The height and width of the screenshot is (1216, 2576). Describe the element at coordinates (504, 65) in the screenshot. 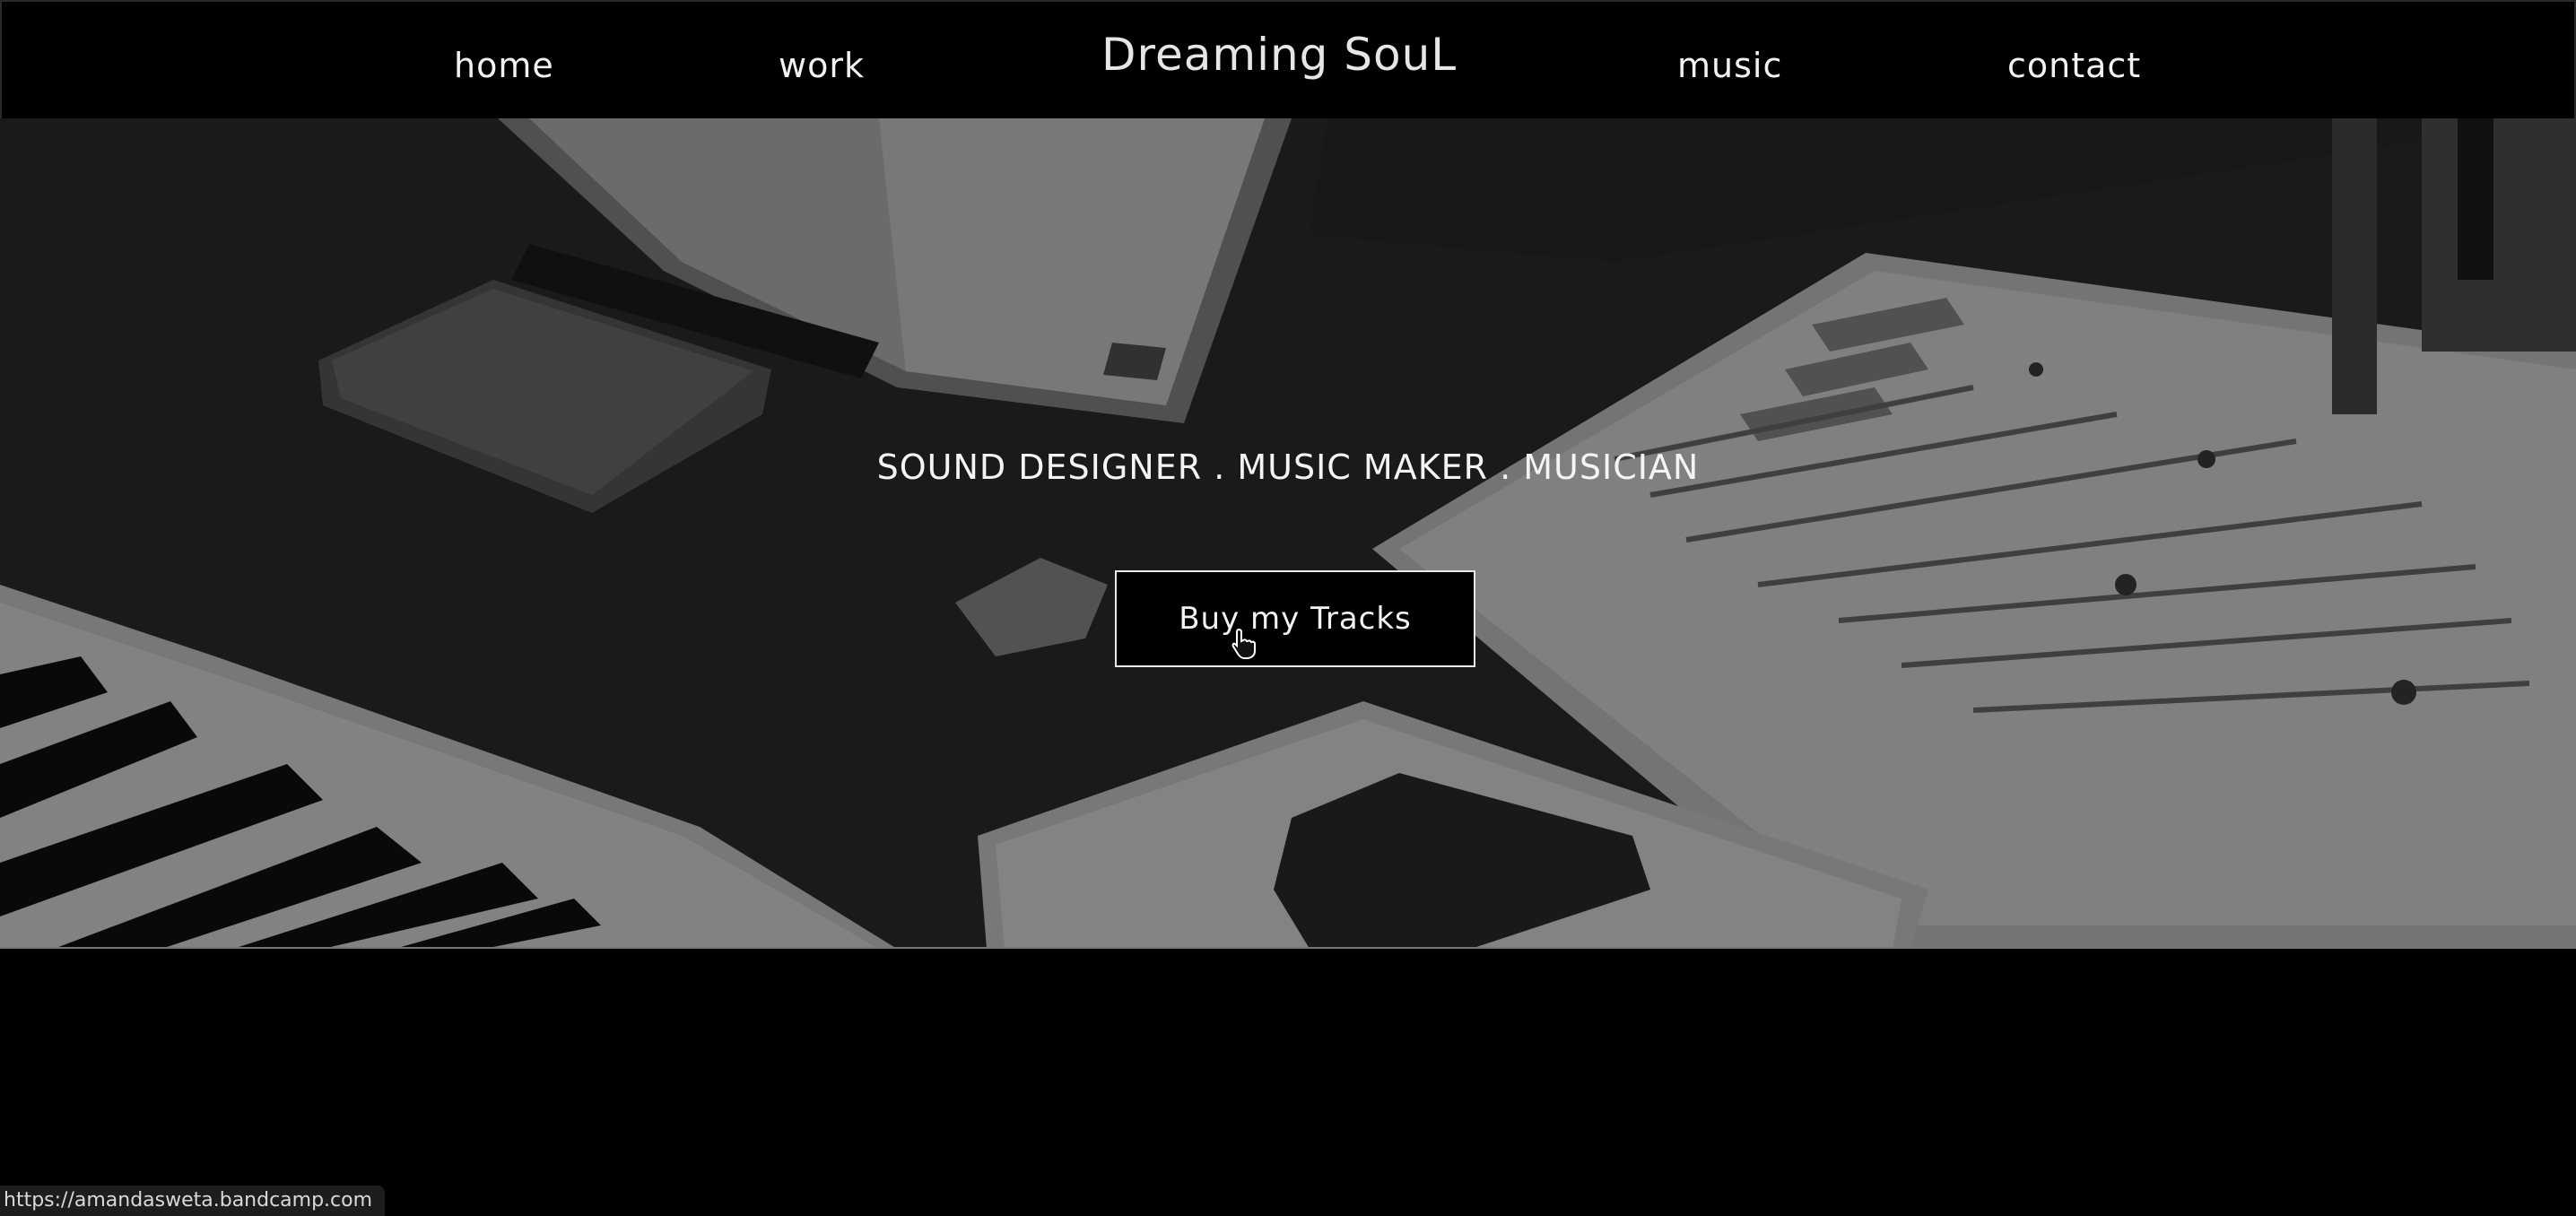

I see `nav-link-home: home` at that location.